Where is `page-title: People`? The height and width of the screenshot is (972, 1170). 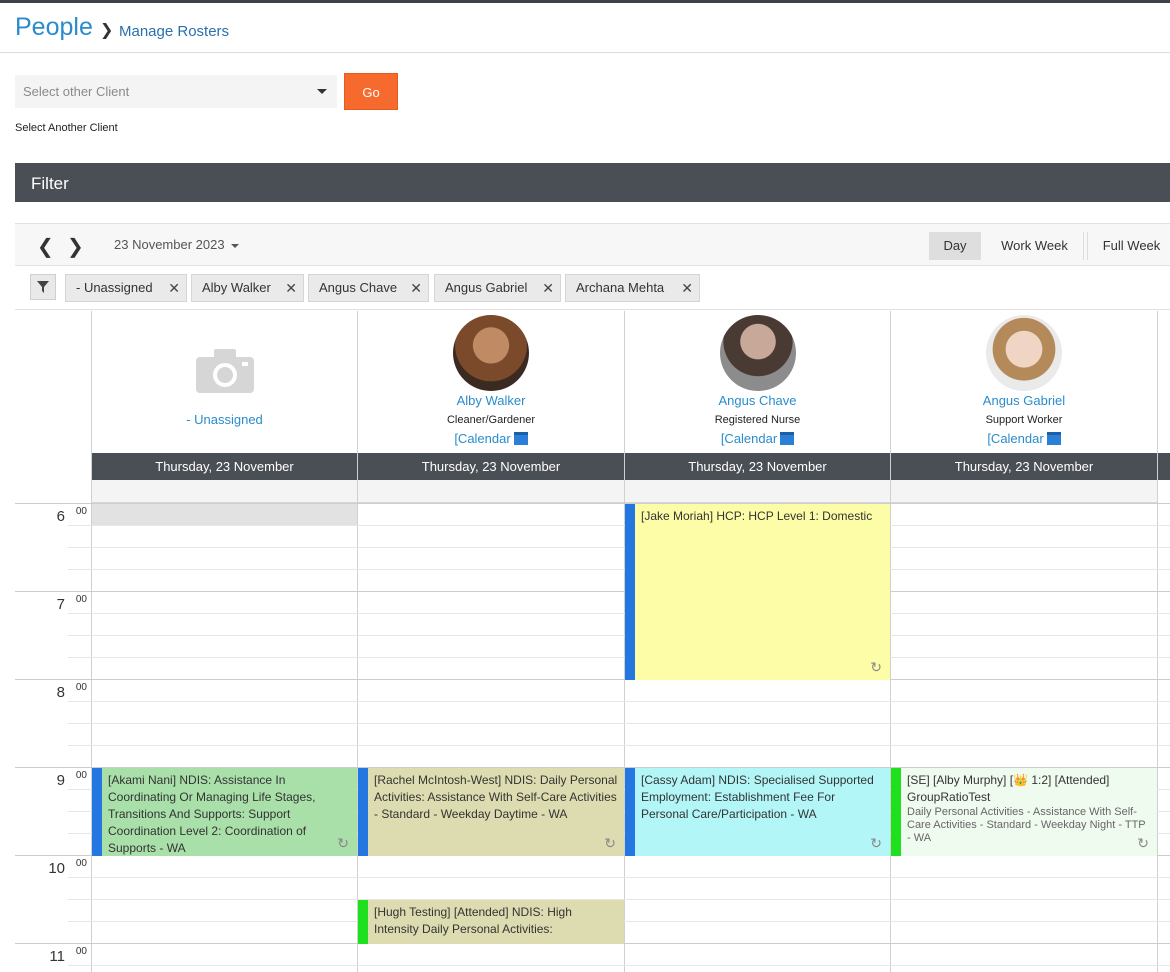
page-title: People is located at coordinates (54, 27).